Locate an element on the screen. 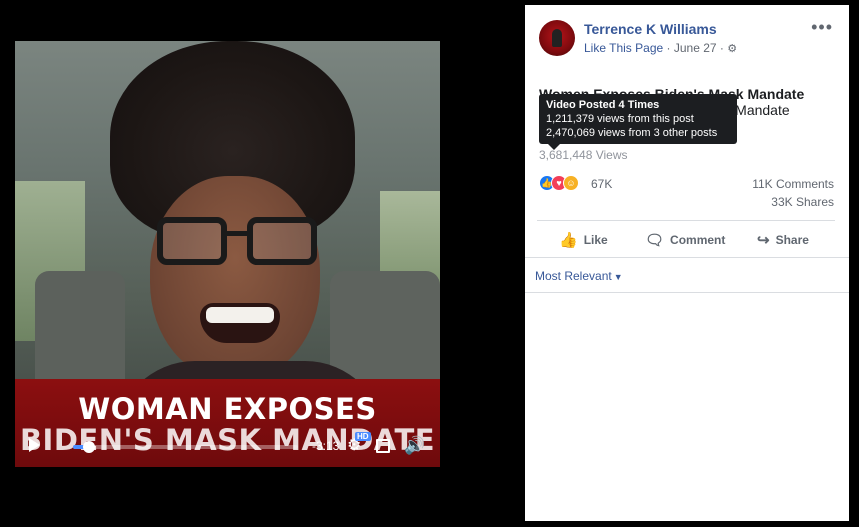 The width and height of the screenshot is (859, 527). avatar is located at coordinates (557, 38).